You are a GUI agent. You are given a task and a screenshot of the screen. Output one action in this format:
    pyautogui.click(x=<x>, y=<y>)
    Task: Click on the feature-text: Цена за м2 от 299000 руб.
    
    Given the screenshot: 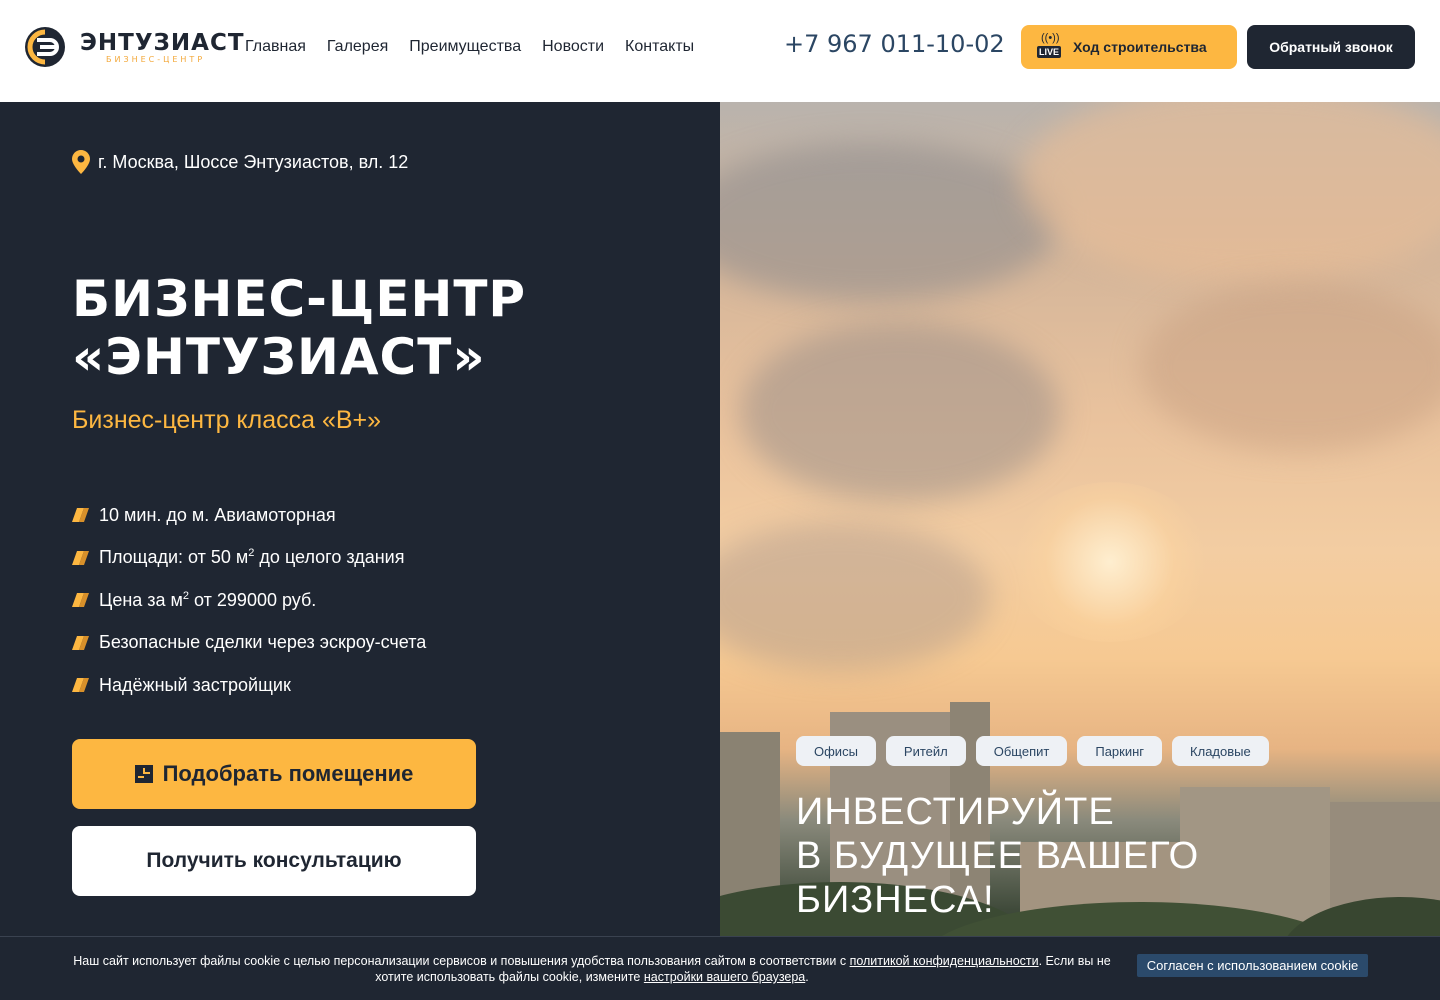 What is the action you would take?
    pyautogui.click(x=207, y=600)
    